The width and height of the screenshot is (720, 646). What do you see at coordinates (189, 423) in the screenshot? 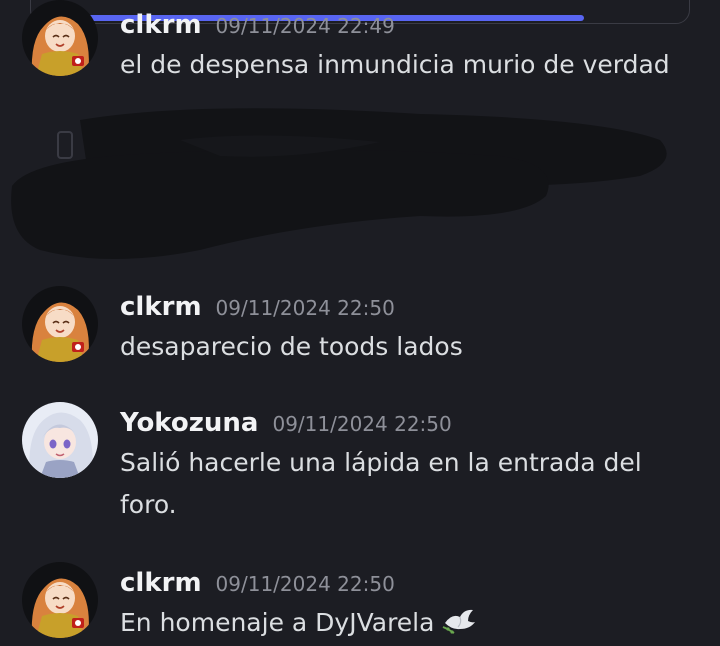
I see `username: Yokozuna` at bounding box center [189, 423].